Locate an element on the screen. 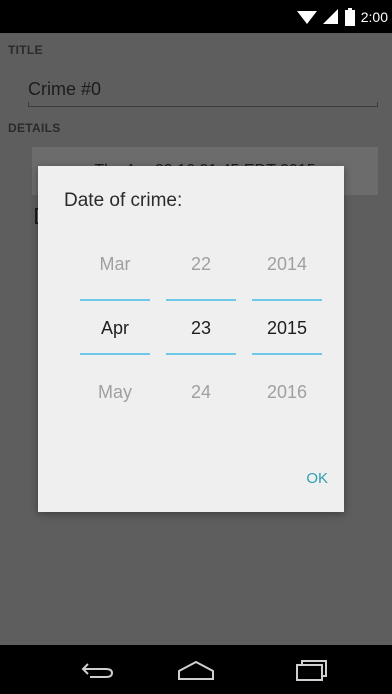  month-next-value: May is located at coordinates (115, 392).